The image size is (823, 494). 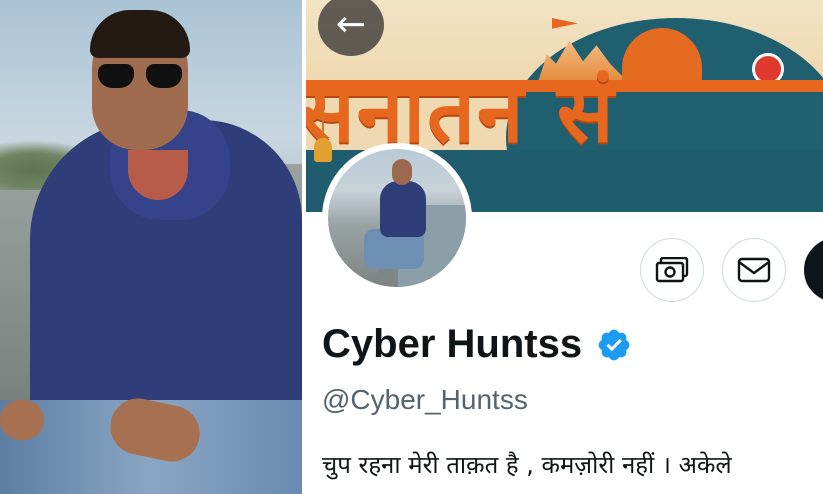 I want to click on avatar, so click(x=397, y=218).